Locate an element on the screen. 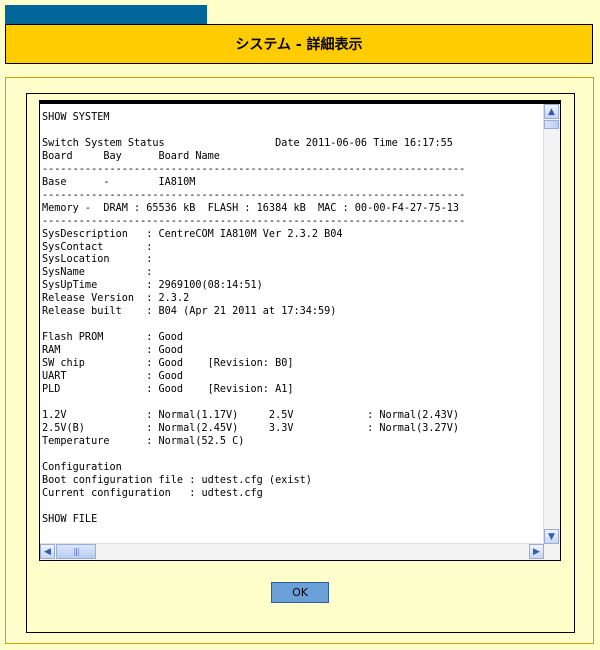 This screenshot has height=650, width=600. vertical-scrollbar: ▲ ▼ is located at coordinates (551, 324).